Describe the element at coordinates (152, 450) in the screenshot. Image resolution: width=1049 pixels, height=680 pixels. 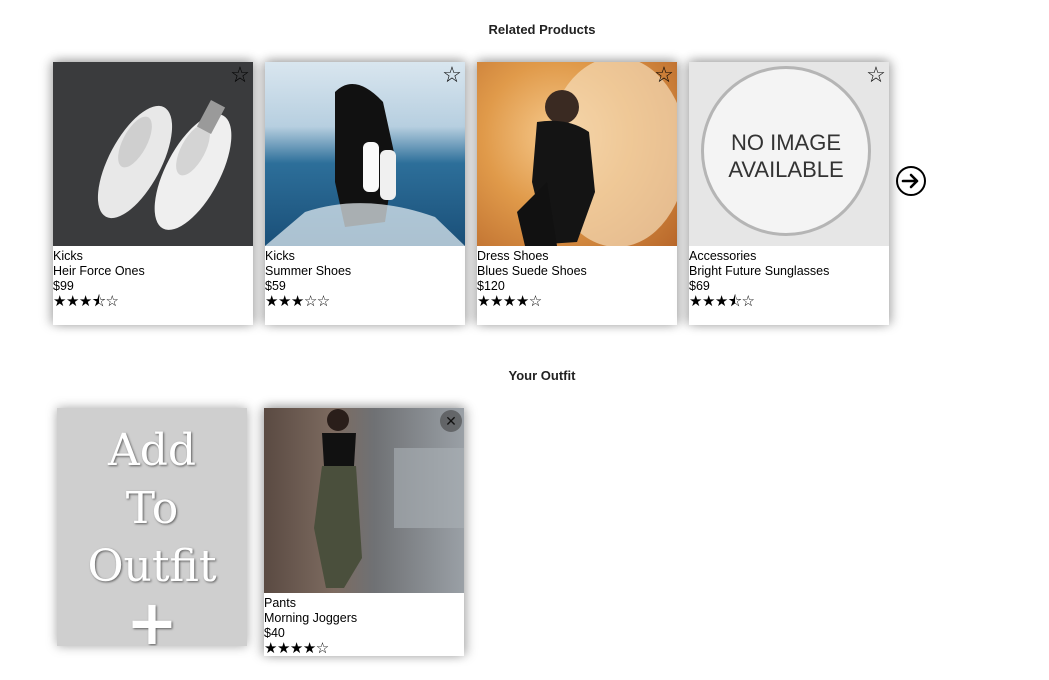
I see `add-to-outfit-label: Add` at that location.